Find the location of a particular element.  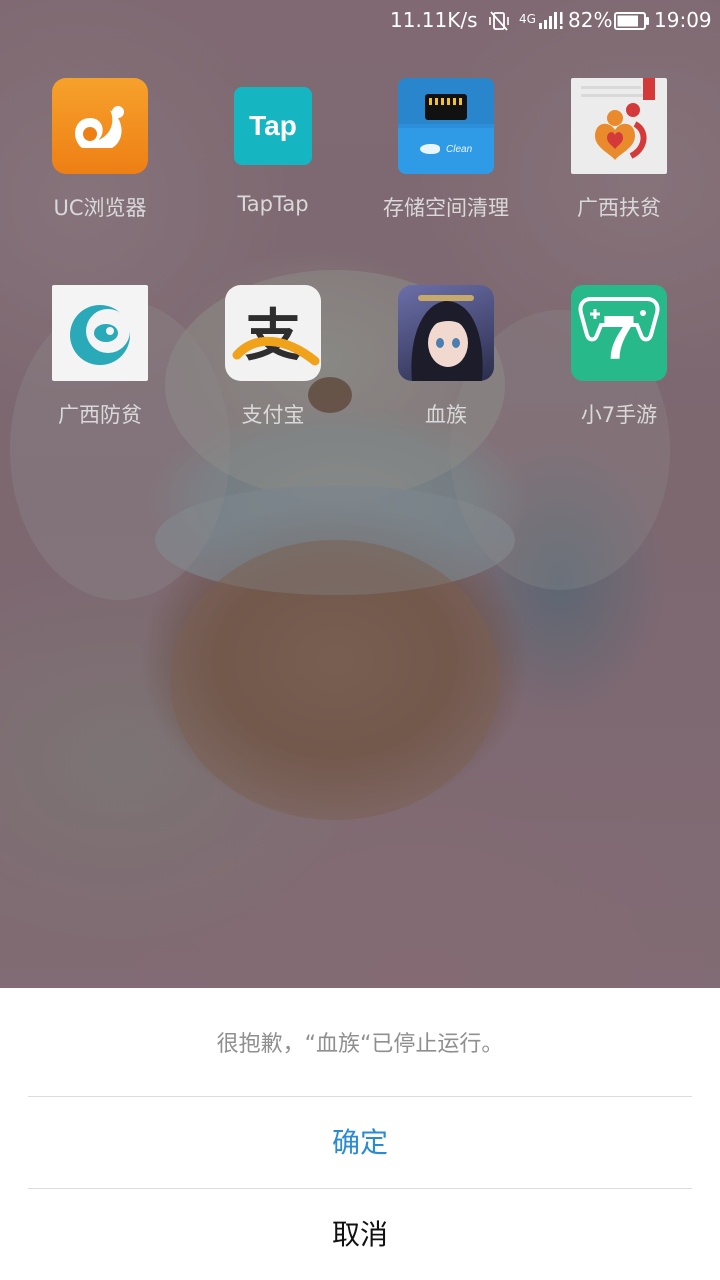

guangxi-poverty-prevention-icon is located at coordinates (100, 333).